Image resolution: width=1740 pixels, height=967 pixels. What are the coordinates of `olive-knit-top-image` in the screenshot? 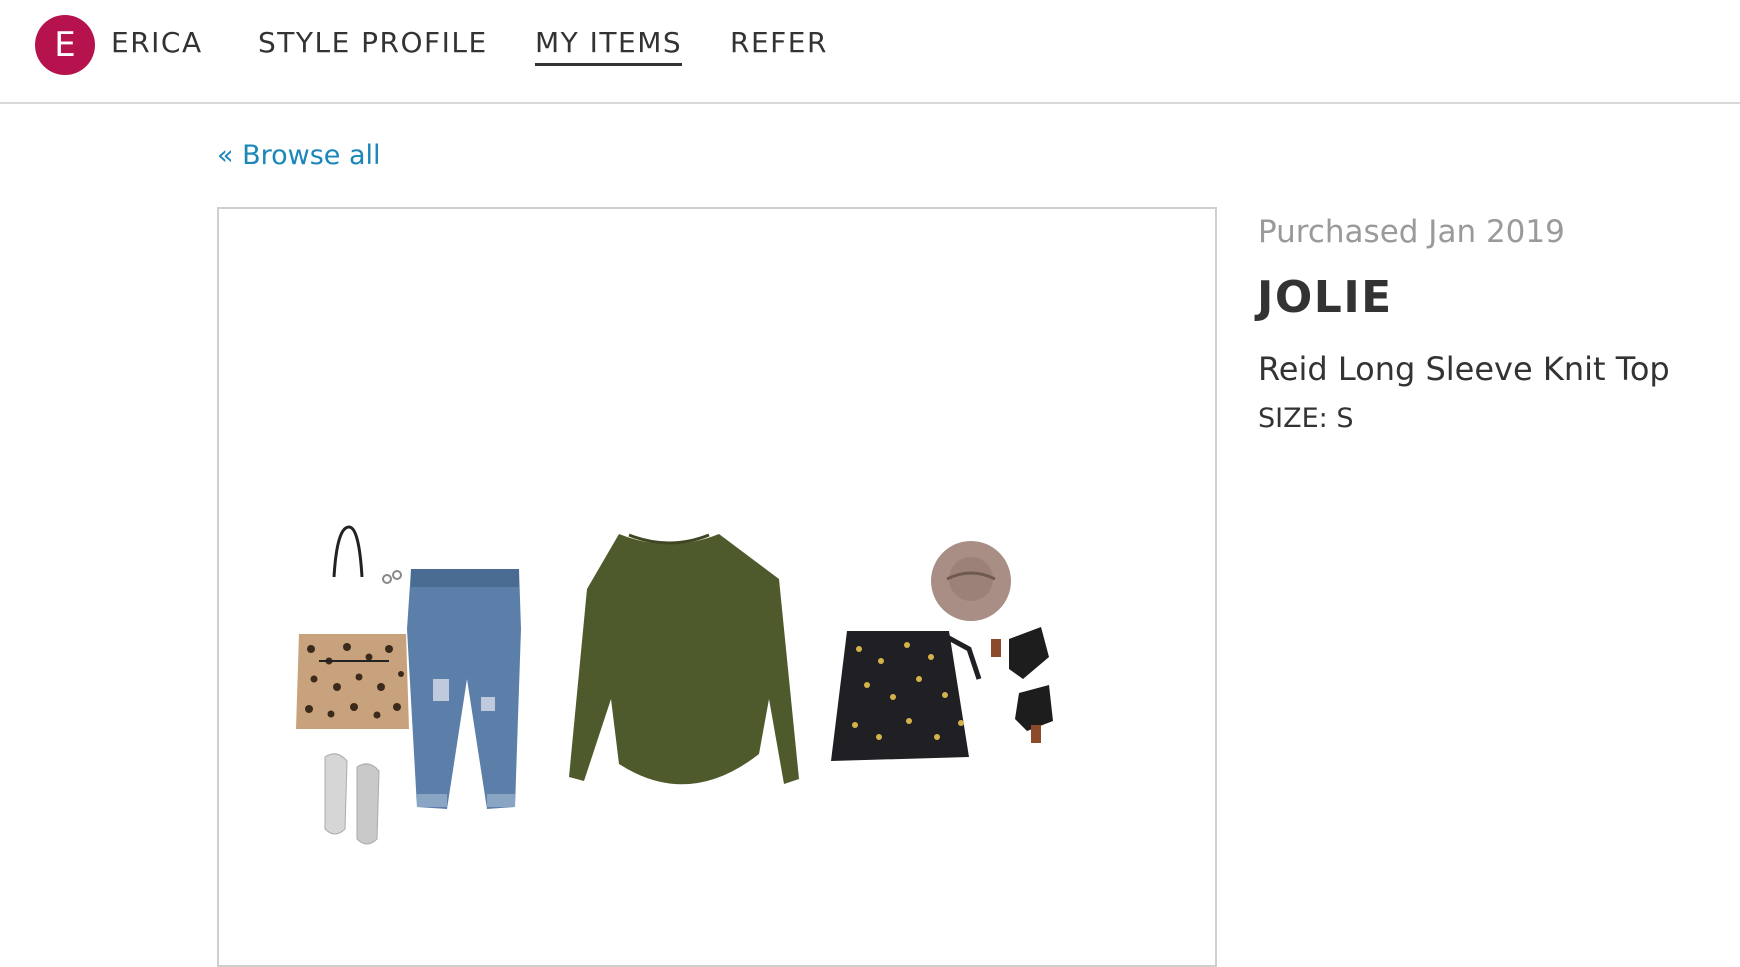 It's located at (684, 659).